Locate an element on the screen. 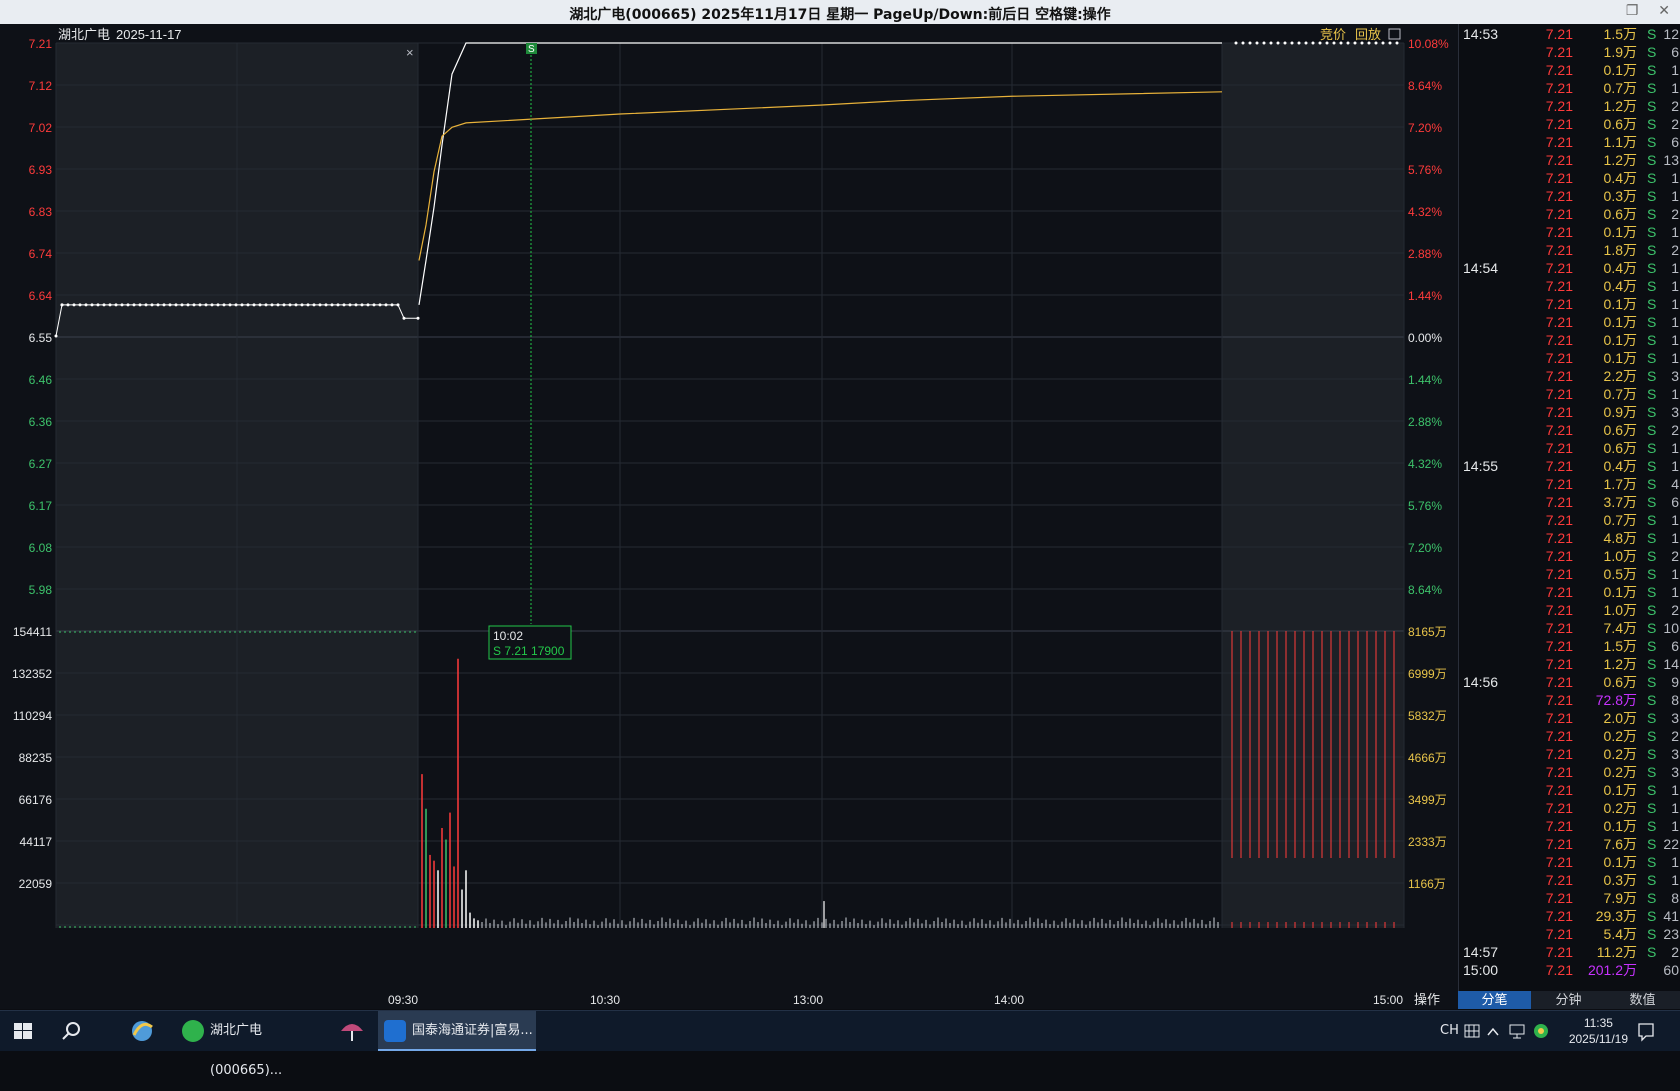 This screenshot has height=1091, width=1680. price-axis-label: 6.17 is located at coordinates (41, 506).